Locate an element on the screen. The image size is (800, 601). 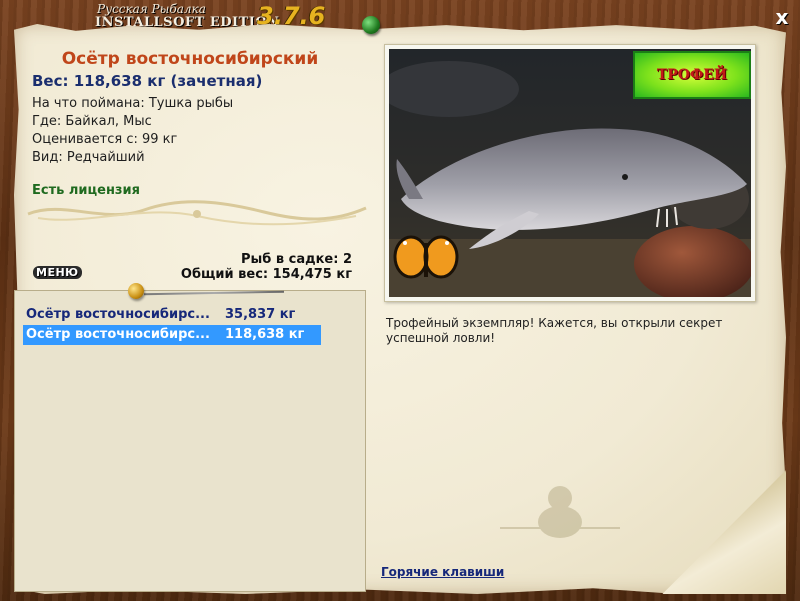
close-button: x is located at coordinates (782, 17).